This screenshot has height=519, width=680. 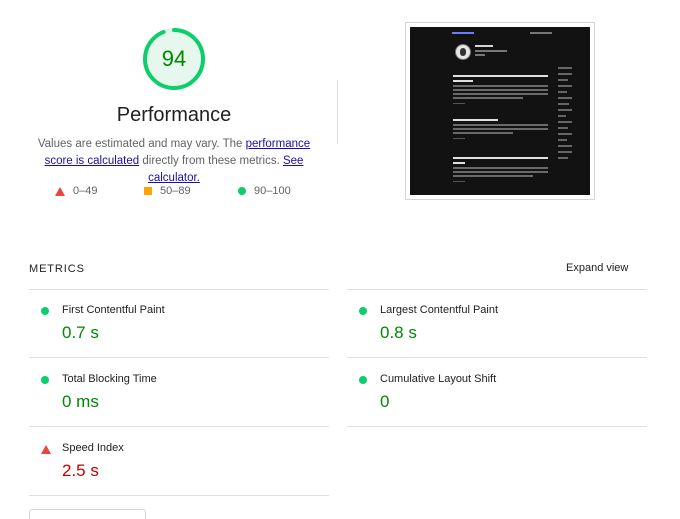 What do you see at coordinates (80, 470) in the screenshot?
I see `metric-value: 2.5 s` at bounding box center [80, 470].